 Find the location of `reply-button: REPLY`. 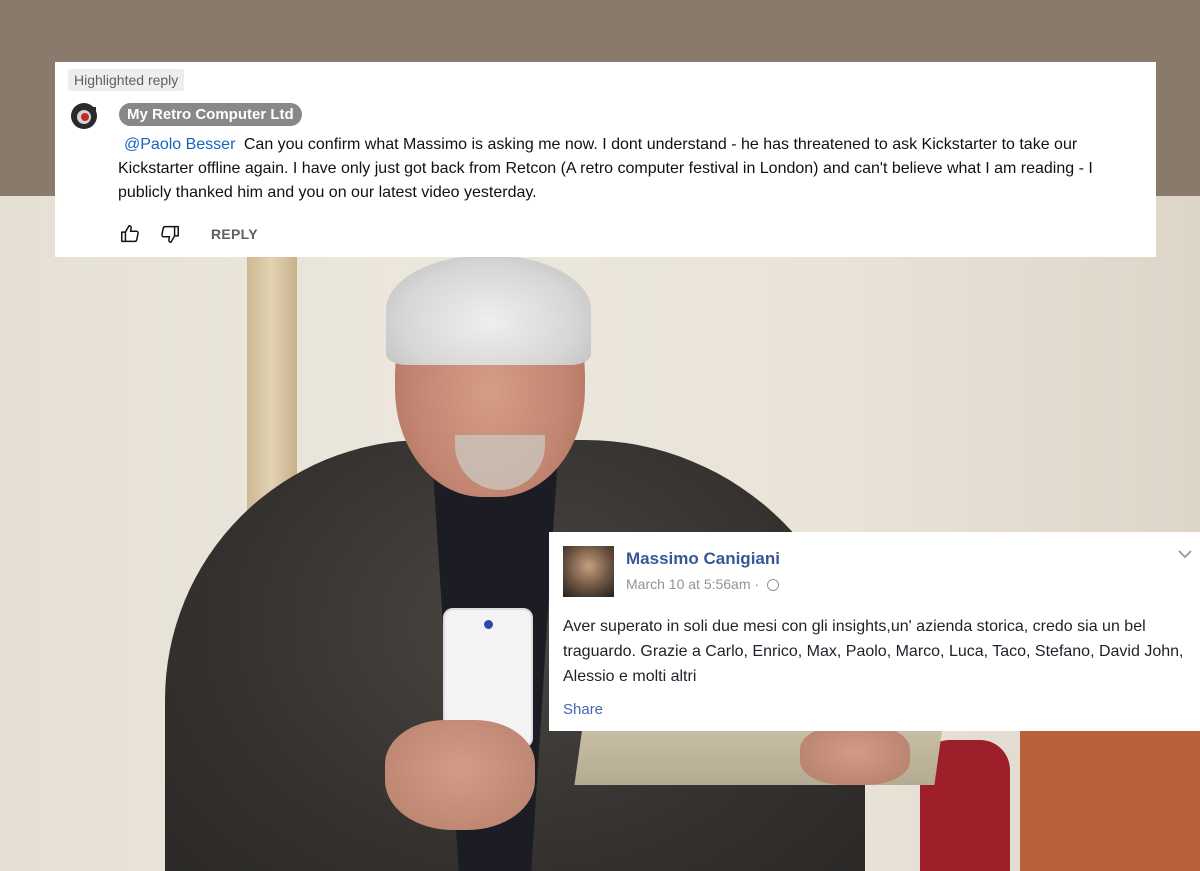

reply-button: REPLY is located at coordinates (234, 234).